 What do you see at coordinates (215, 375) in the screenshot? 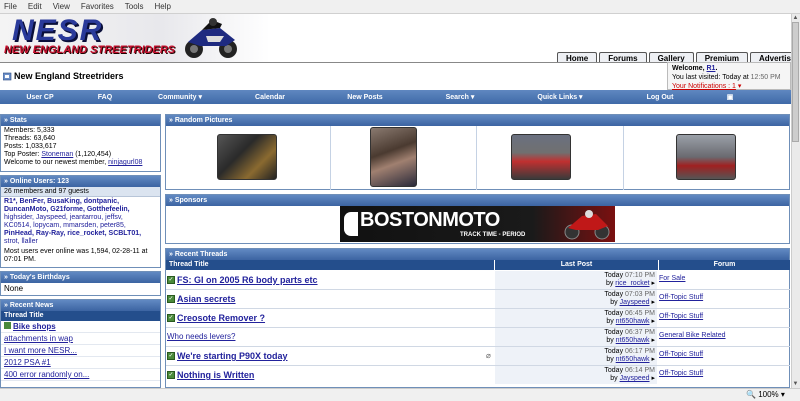
I see `thread-title-link: Nothing is Written` at bounding box center [215, 375].